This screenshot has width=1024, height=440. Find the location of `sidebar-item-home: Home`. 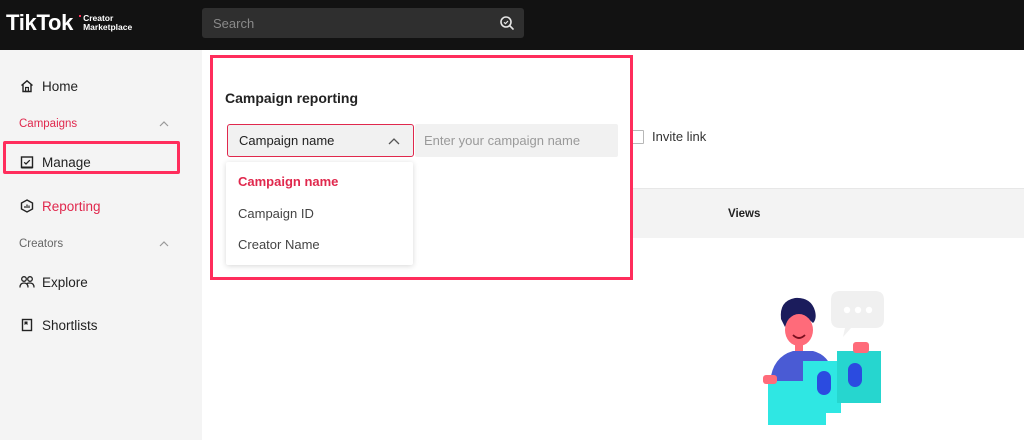

sidebar-item-home: Home is located at coordinates (48, 86).